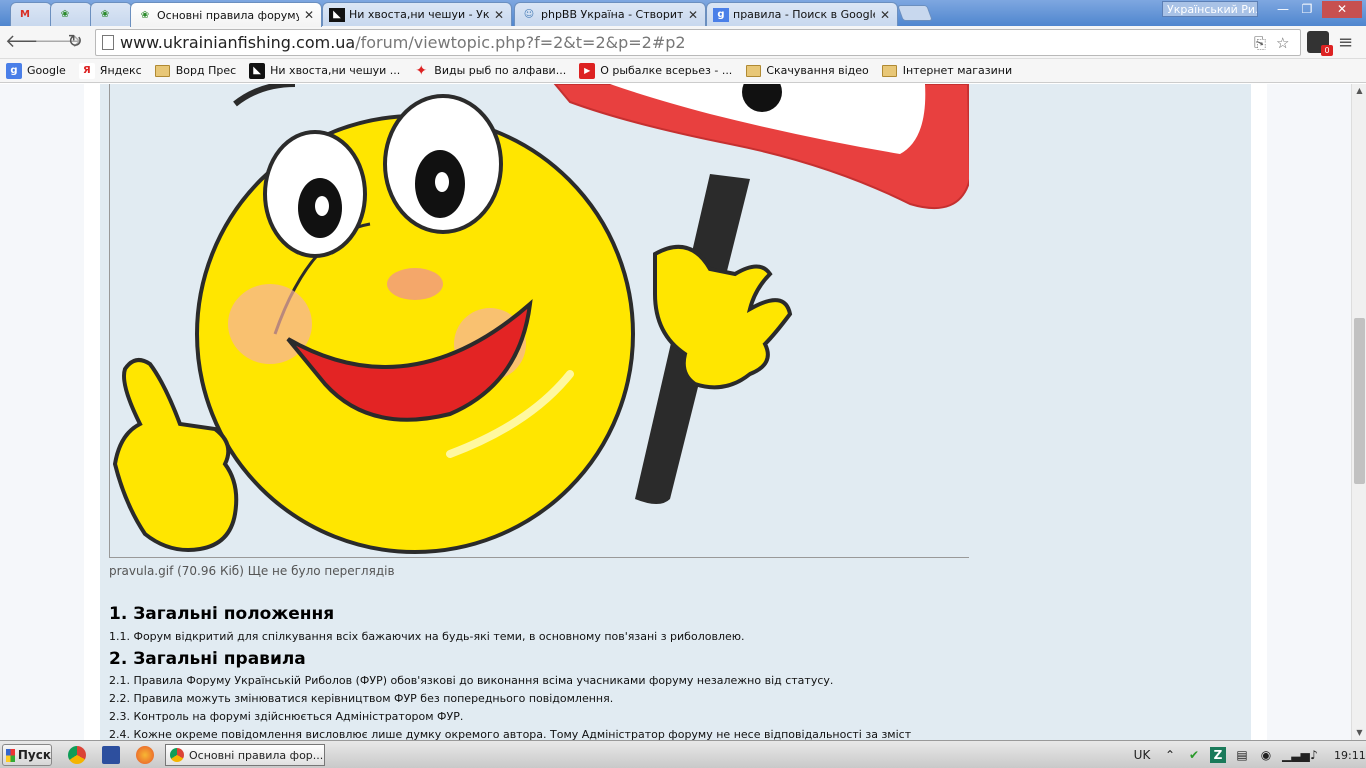  I want to click on gmail-icon: M, so click(25, 14).